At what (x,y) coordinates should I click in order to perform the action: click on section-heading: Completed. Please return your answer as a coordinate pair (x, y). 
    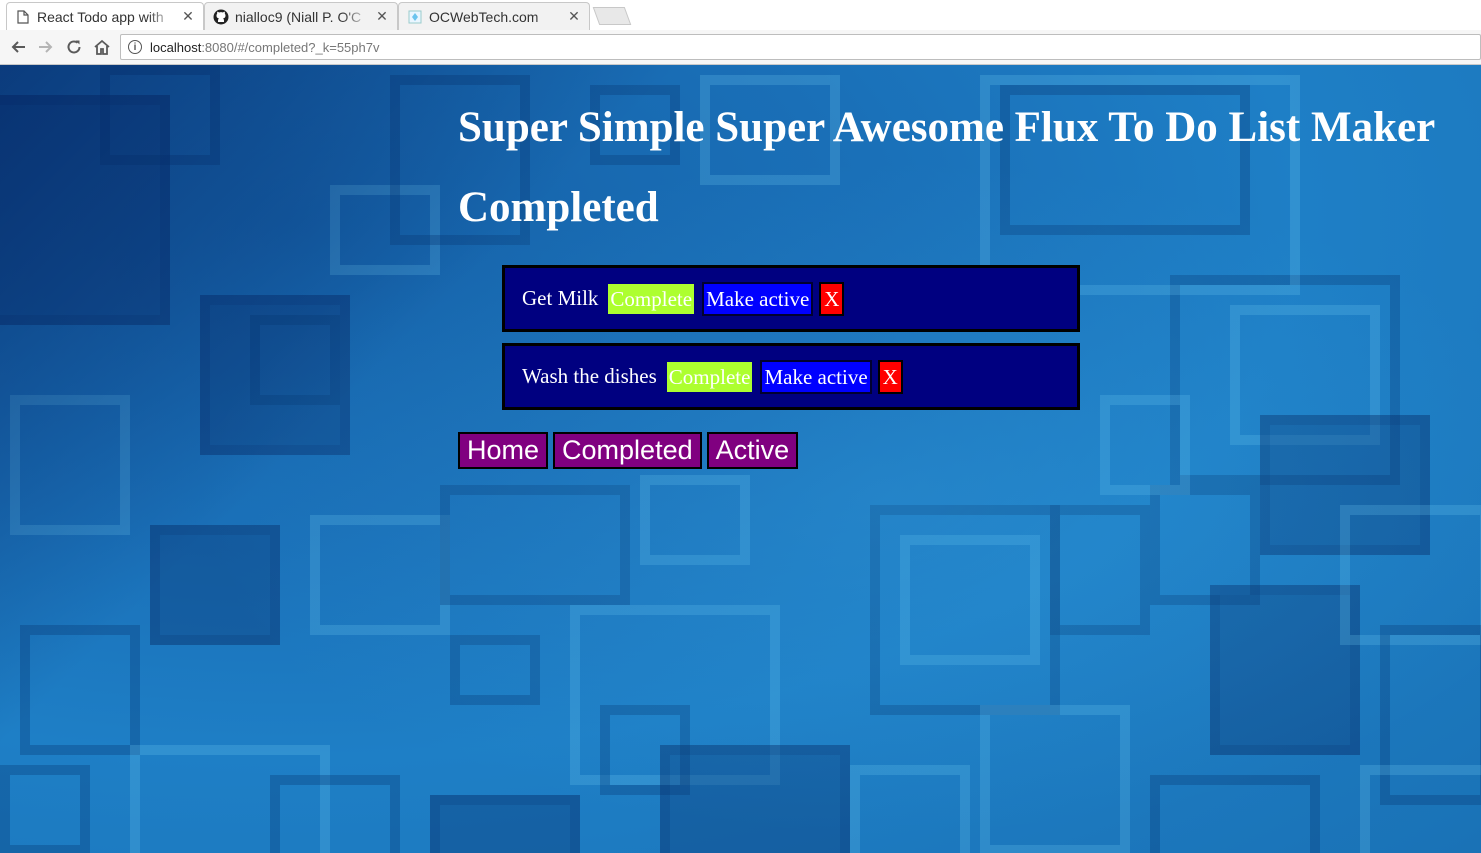
    Looking at the image, I should click on (558, 207).